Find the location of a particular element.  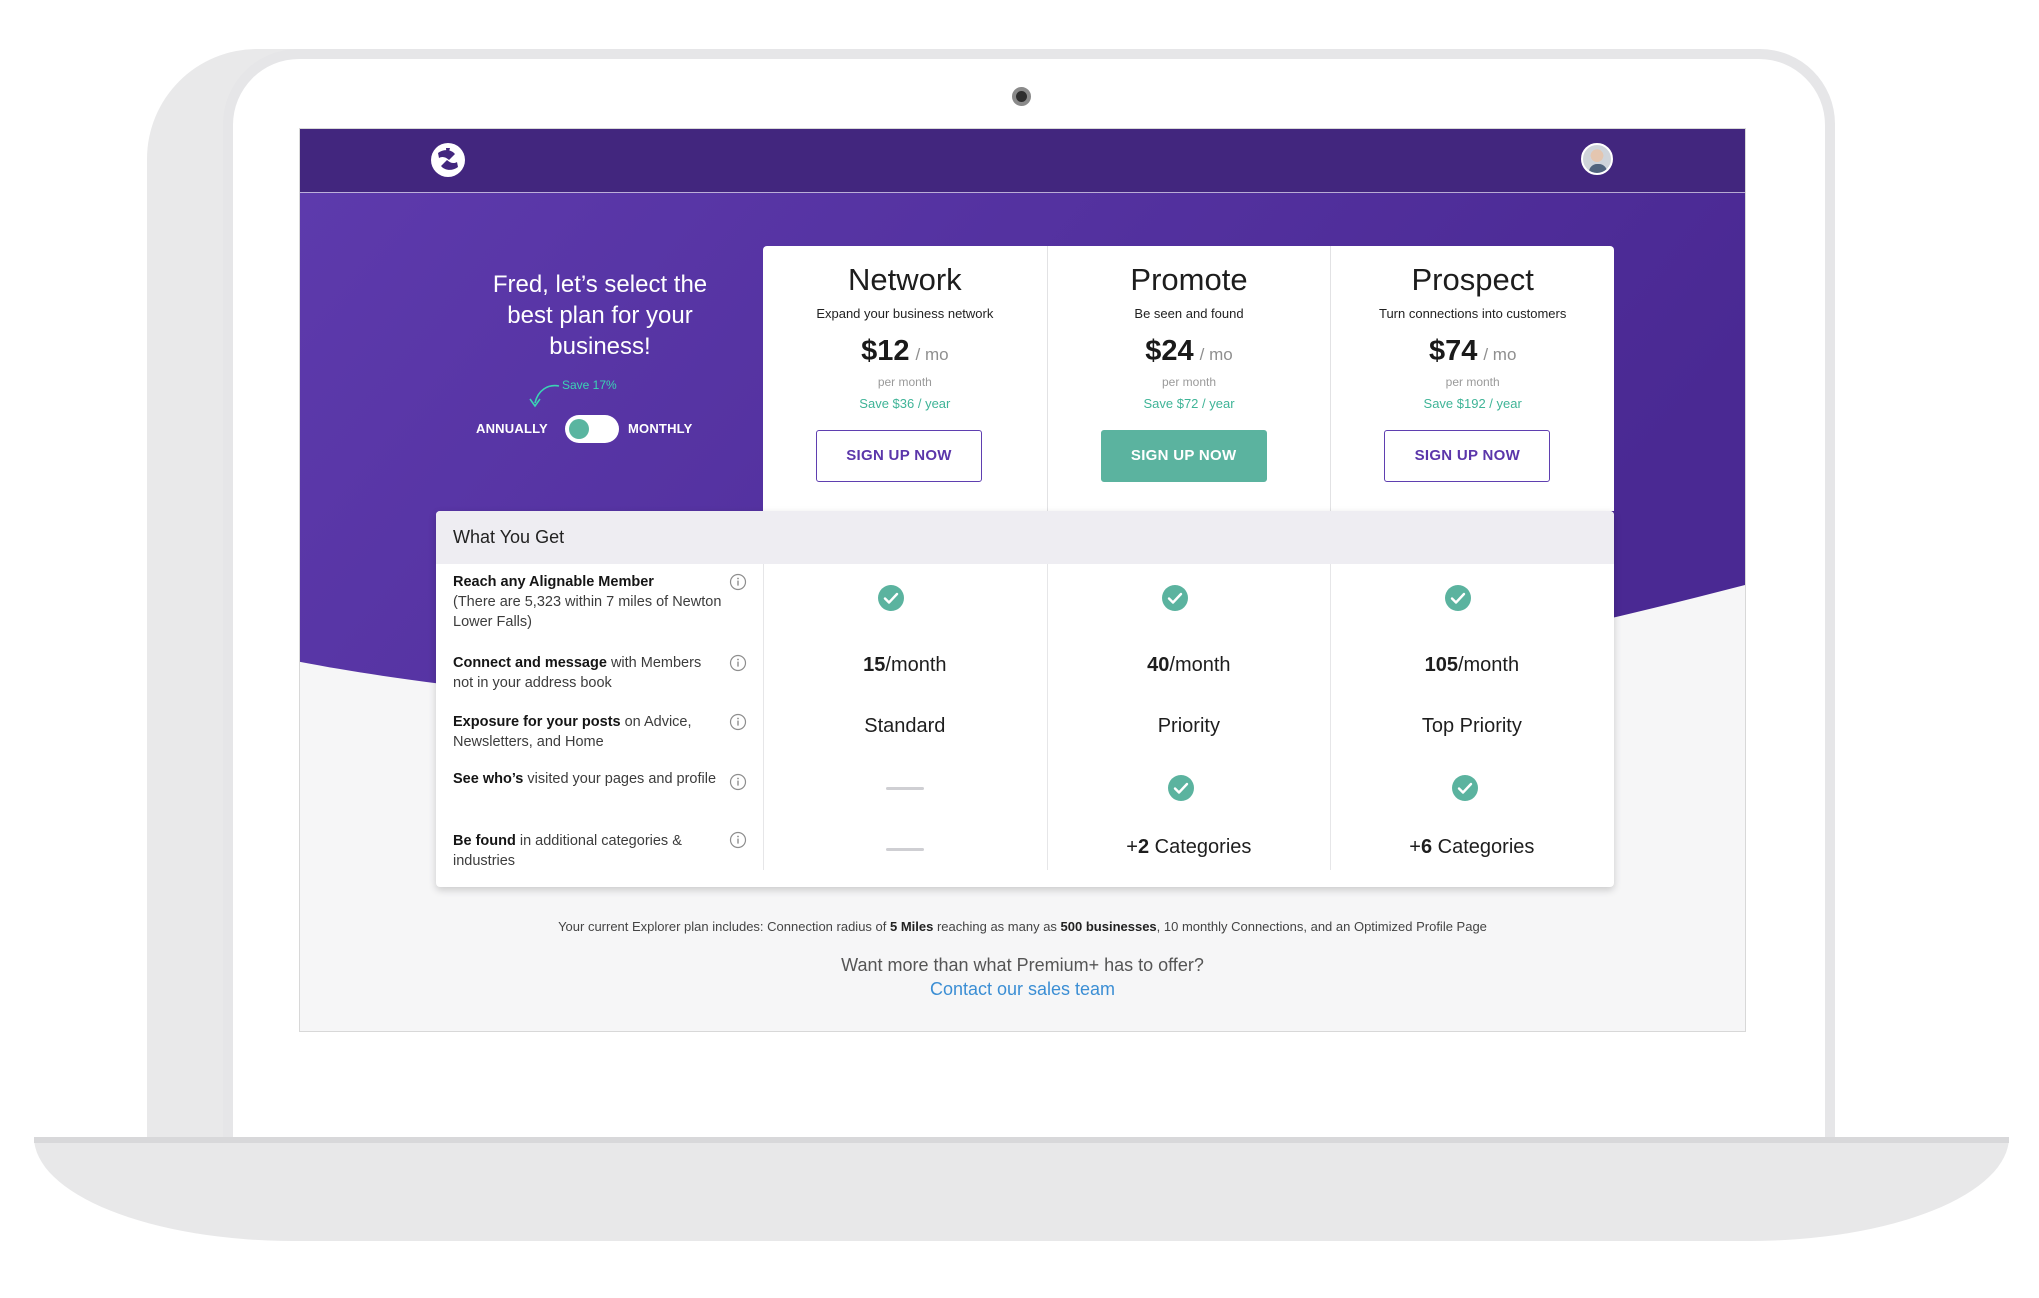

sign-up-prospect-button: SIGN UP NOW is located at coordinates (1467, 456).